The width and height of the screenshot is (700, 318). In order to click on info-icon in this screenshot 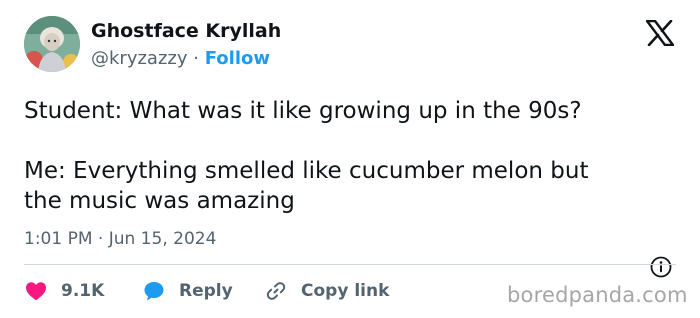, I will do `click(661, 267)`.